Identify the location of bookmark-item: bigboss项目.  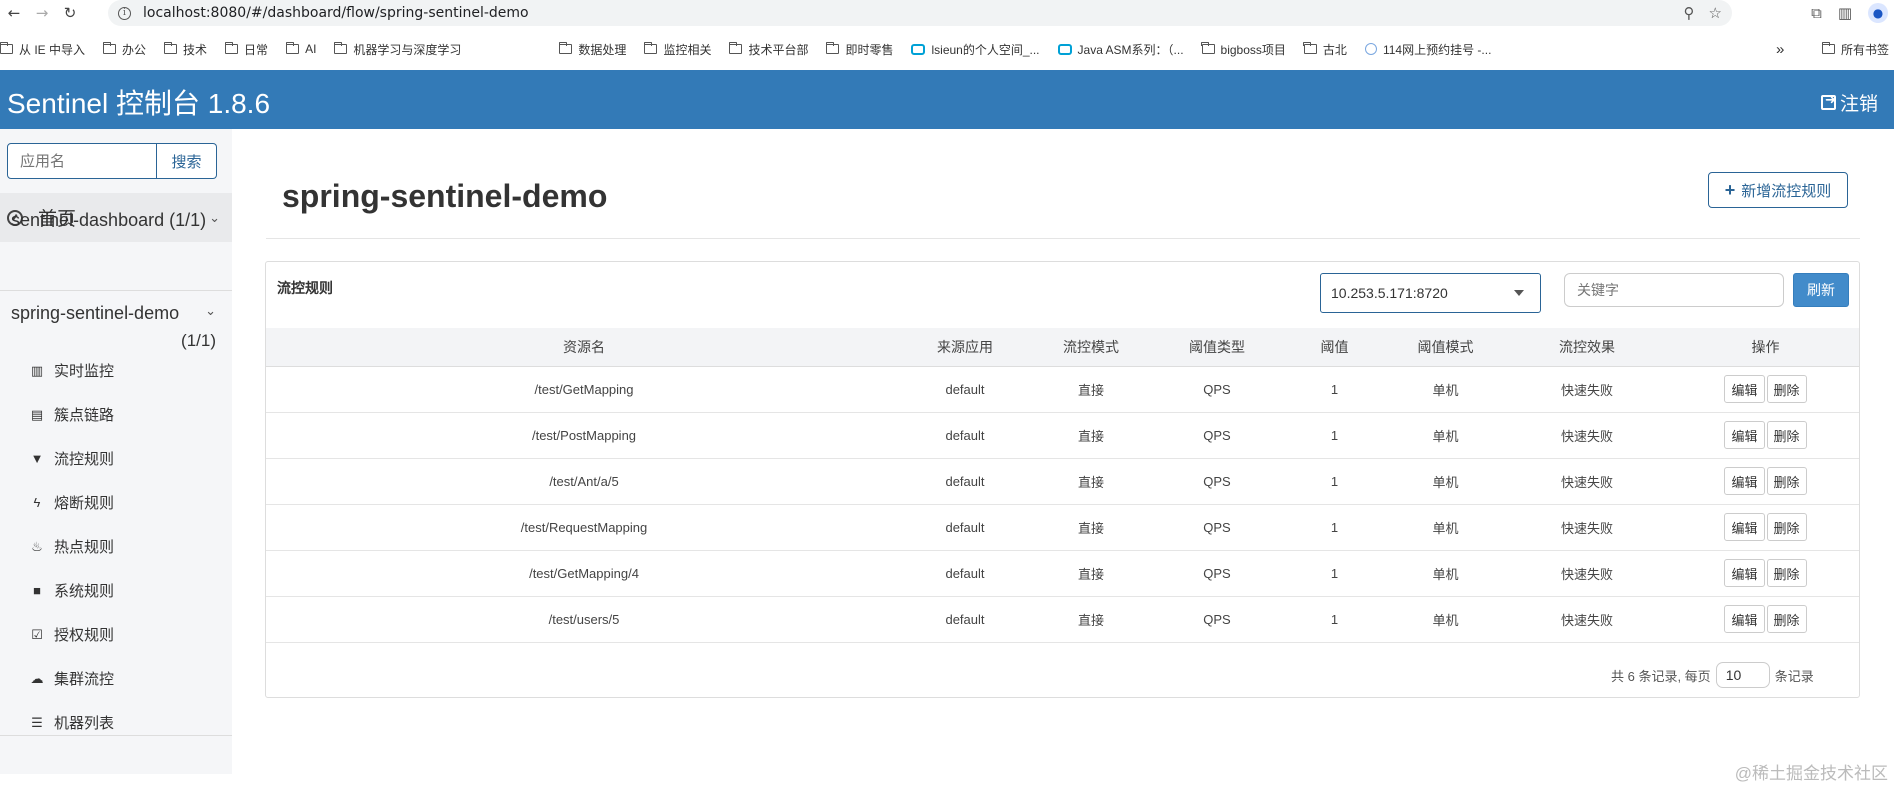
(1243, 49).